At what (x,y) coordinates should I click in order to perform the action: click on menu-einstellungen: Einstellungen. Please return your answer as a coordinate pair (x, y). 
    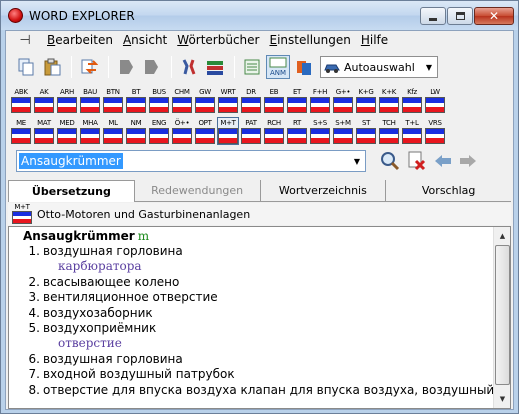
    Looking at the image, I should click on (309, 40).